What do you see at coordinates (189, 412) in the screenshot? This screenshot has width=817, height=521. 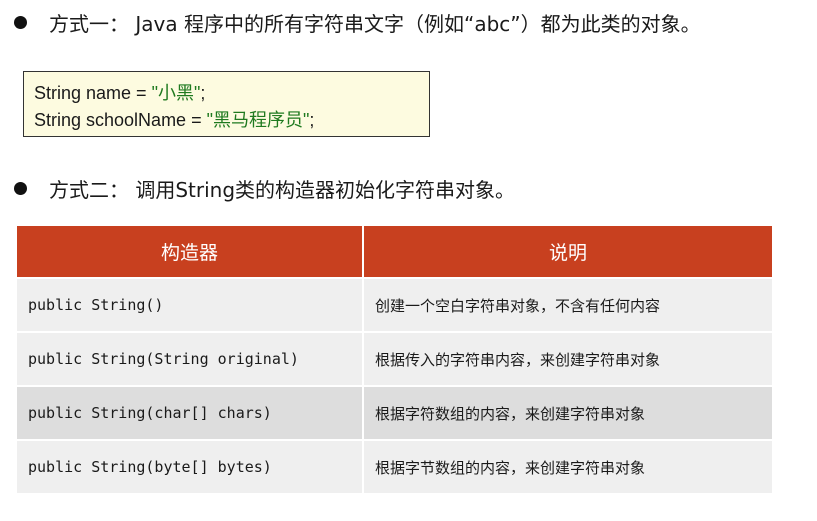 I see `constructor-cell: public String(char[] chars)` at bounding box center [189, 412].